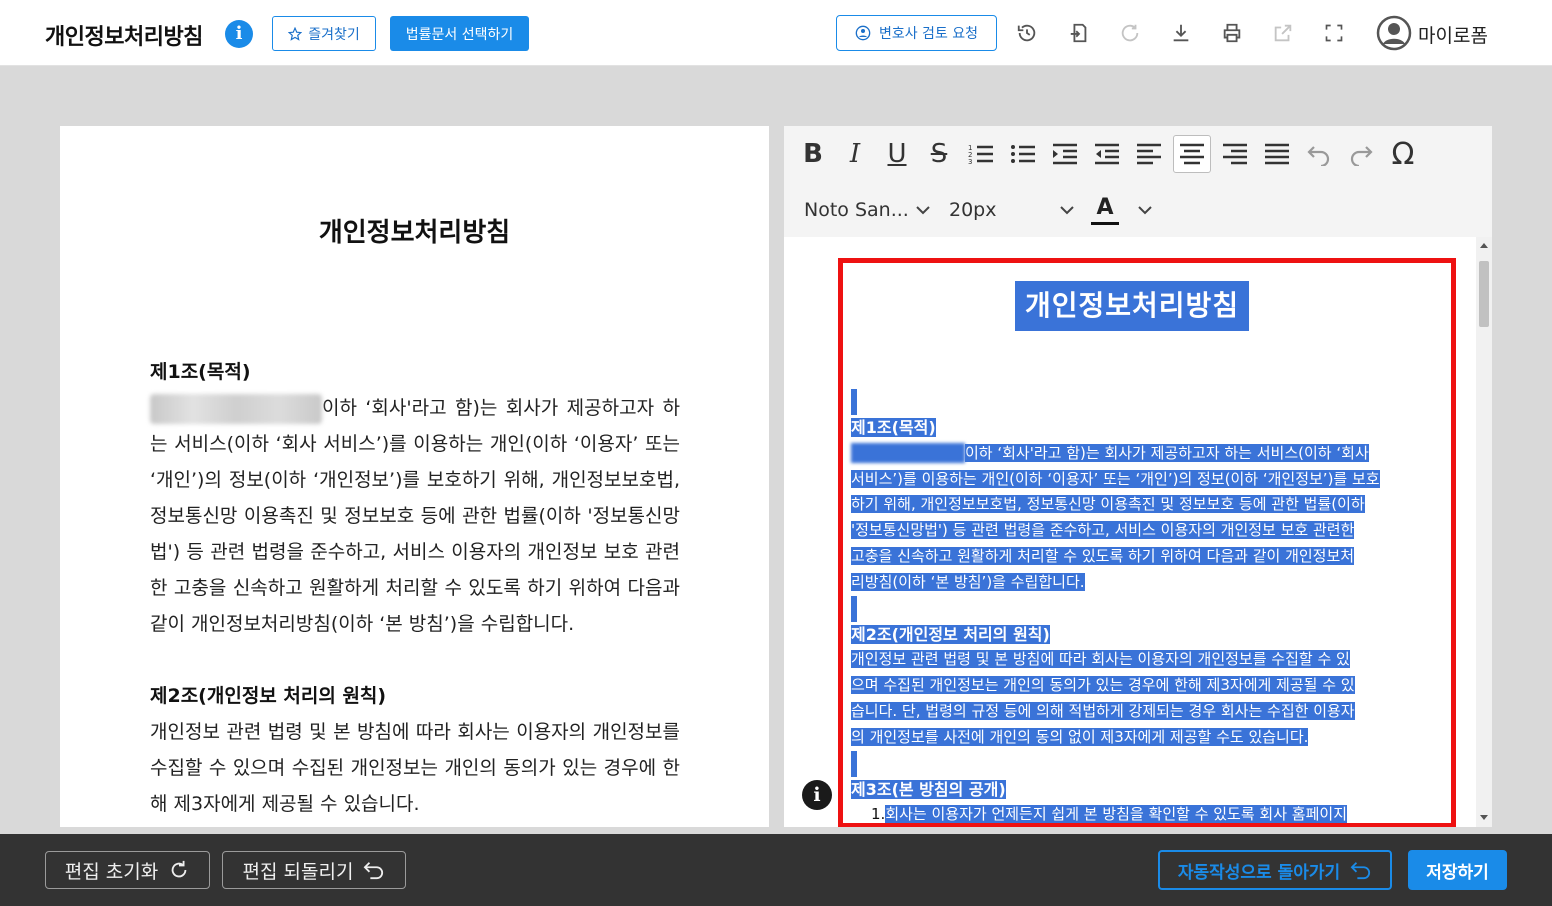 Image resolution: width=1552 pixels, height=906 pixels. I want to click on reset-edit-button: 편집 초기화, so click(127, 870).